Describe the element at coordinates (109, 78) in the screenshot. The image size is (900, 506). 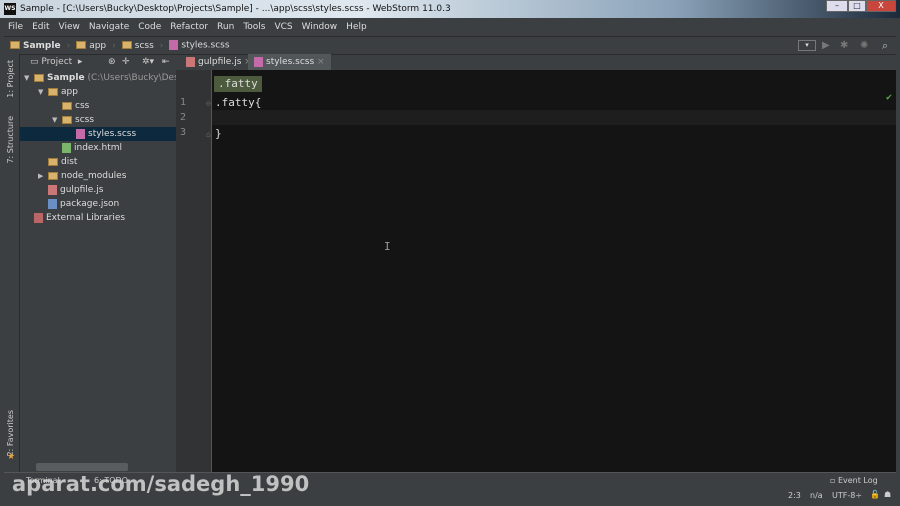
I see `tree-item: ▼ Sample (C:\Users\Bucky\Desktop` at that location.